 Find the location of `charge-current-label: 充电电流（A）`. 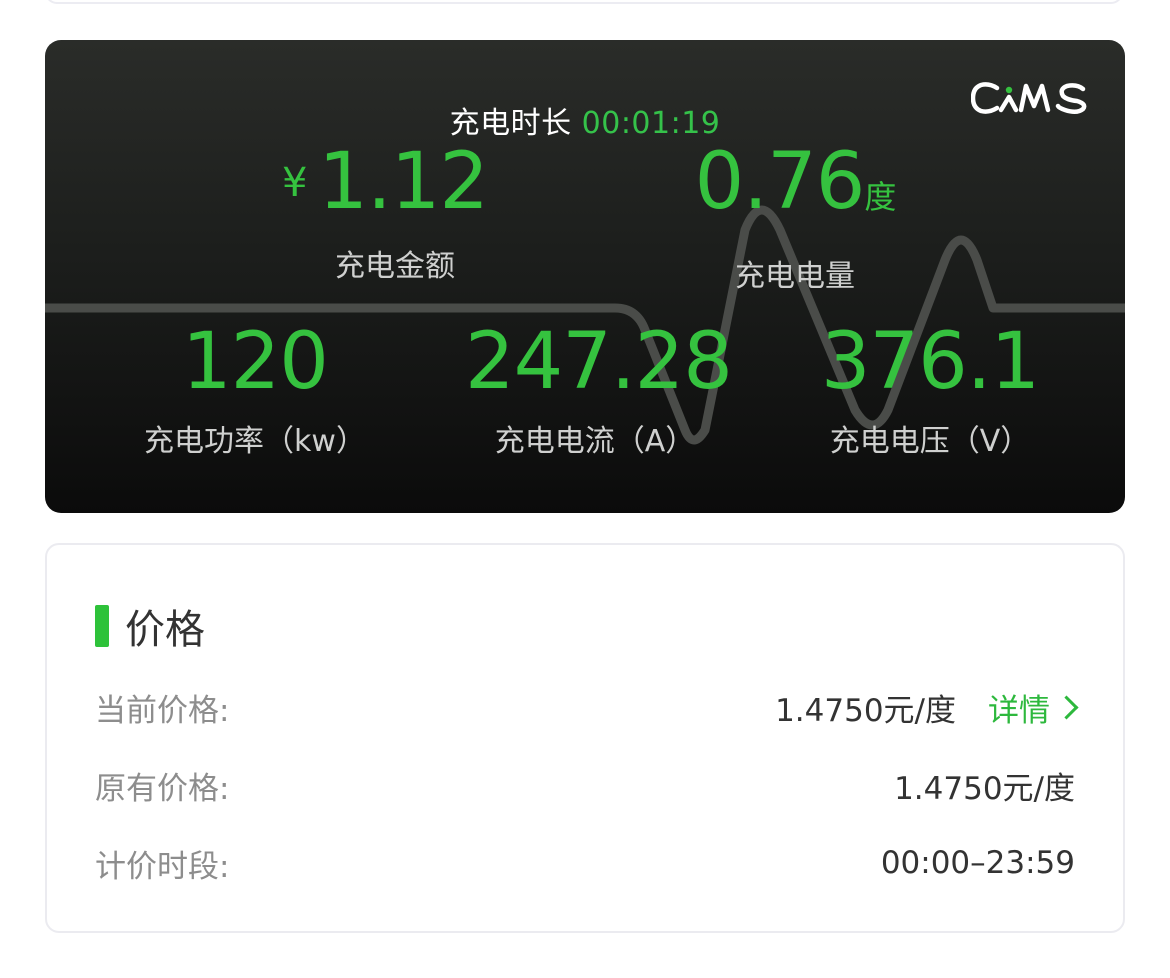

charge-current-label: 充电电流（A） is located at coordinates (595, 441).